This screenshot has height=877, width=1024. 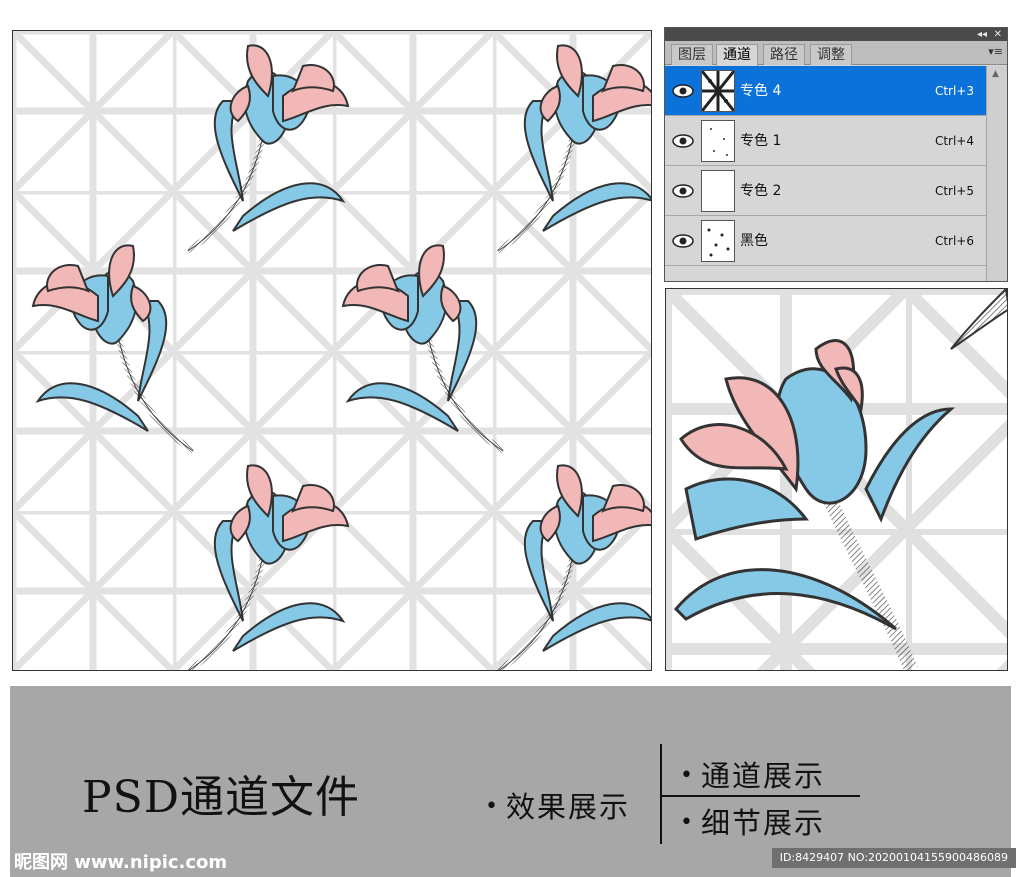 What do you see at coordinates (737, 55) in the screenshot?
I see `tab-channels: 通道` at bounding box center [737, 55].